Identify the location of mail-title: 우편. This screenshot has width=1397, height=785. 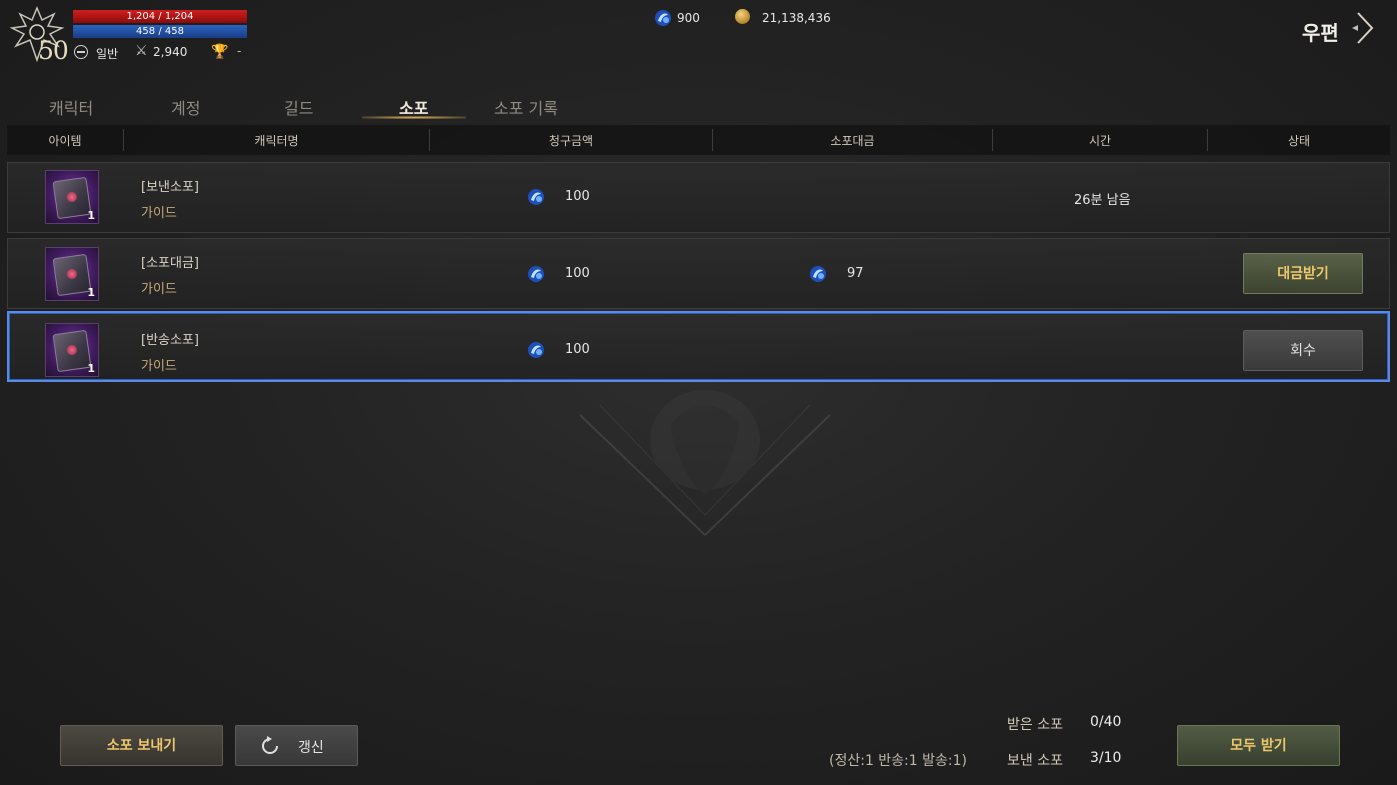
(1320, 33).